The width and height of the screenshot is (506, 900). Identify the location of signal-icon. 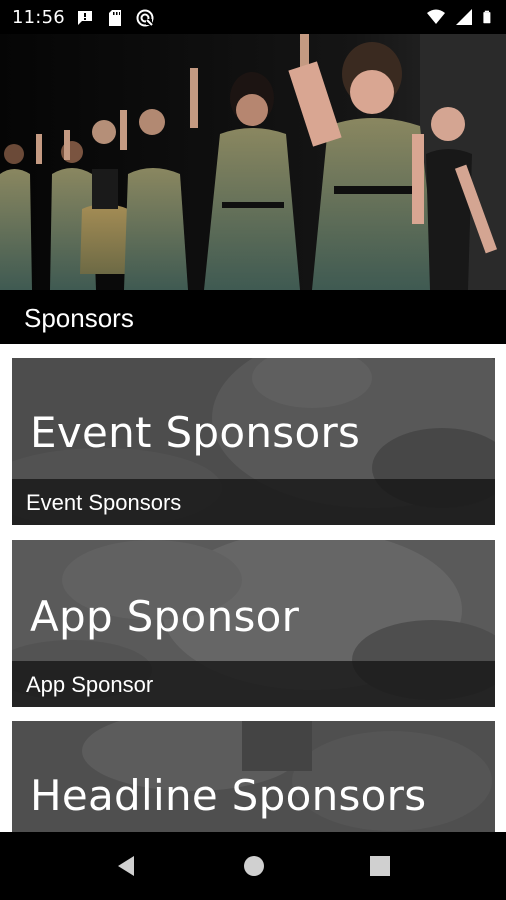
(464, 17).